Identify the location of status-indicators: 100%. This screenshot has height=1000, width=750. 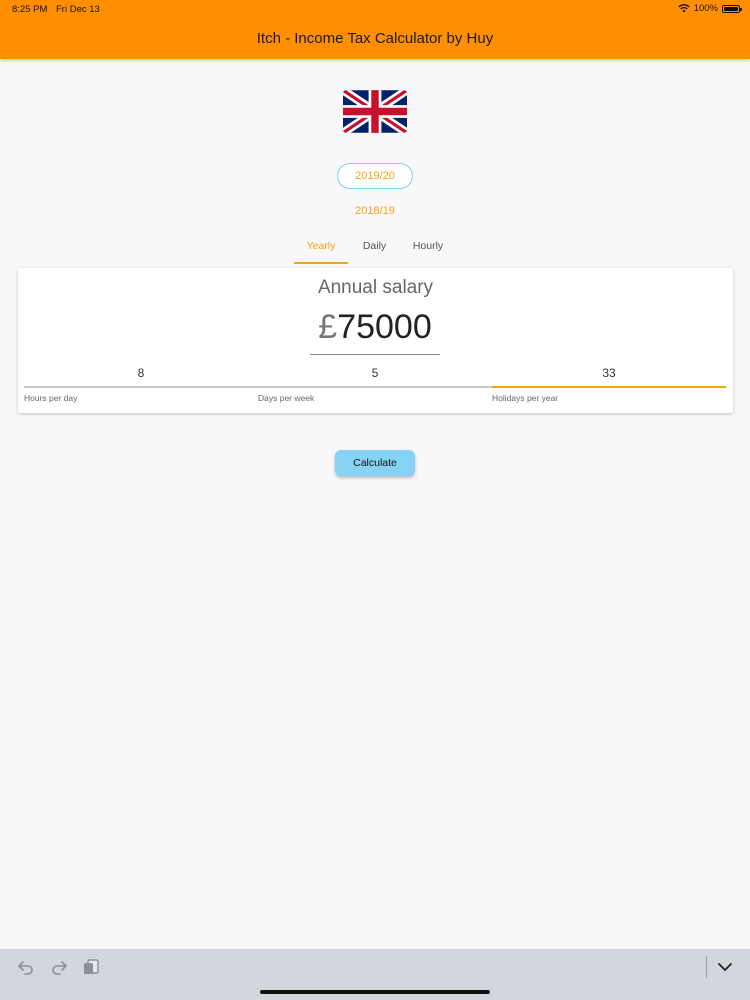
(710, 8).